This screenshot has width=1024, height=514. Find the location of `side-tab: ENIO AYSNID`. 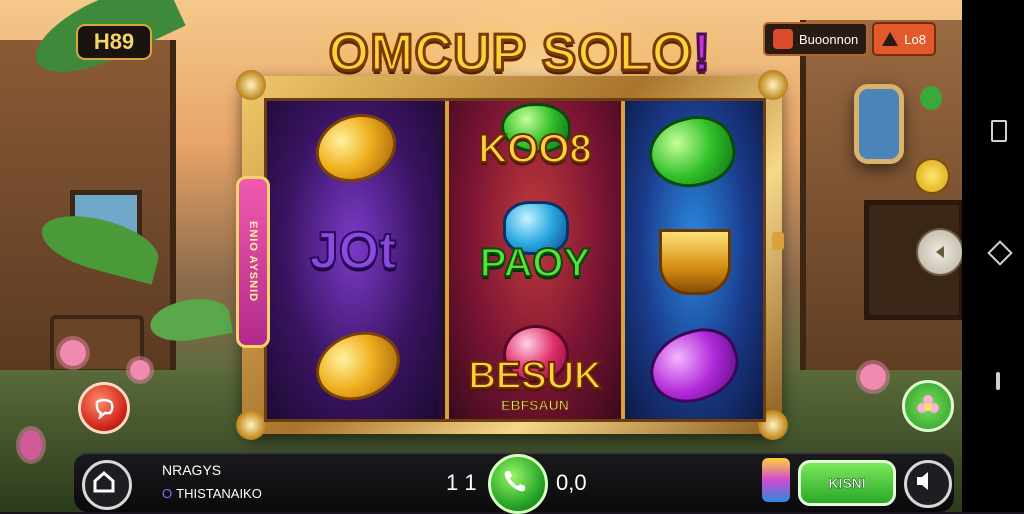

side-tab: ENIO AYSNID is located at coordinates (253, 262).